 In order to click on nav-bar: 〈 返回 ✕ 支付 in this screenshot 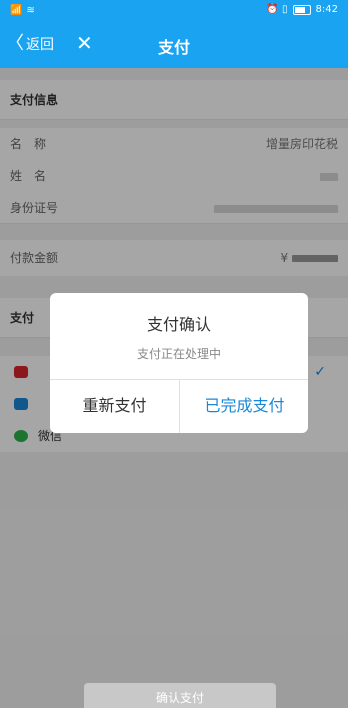, I will do `click(174, 45)`.